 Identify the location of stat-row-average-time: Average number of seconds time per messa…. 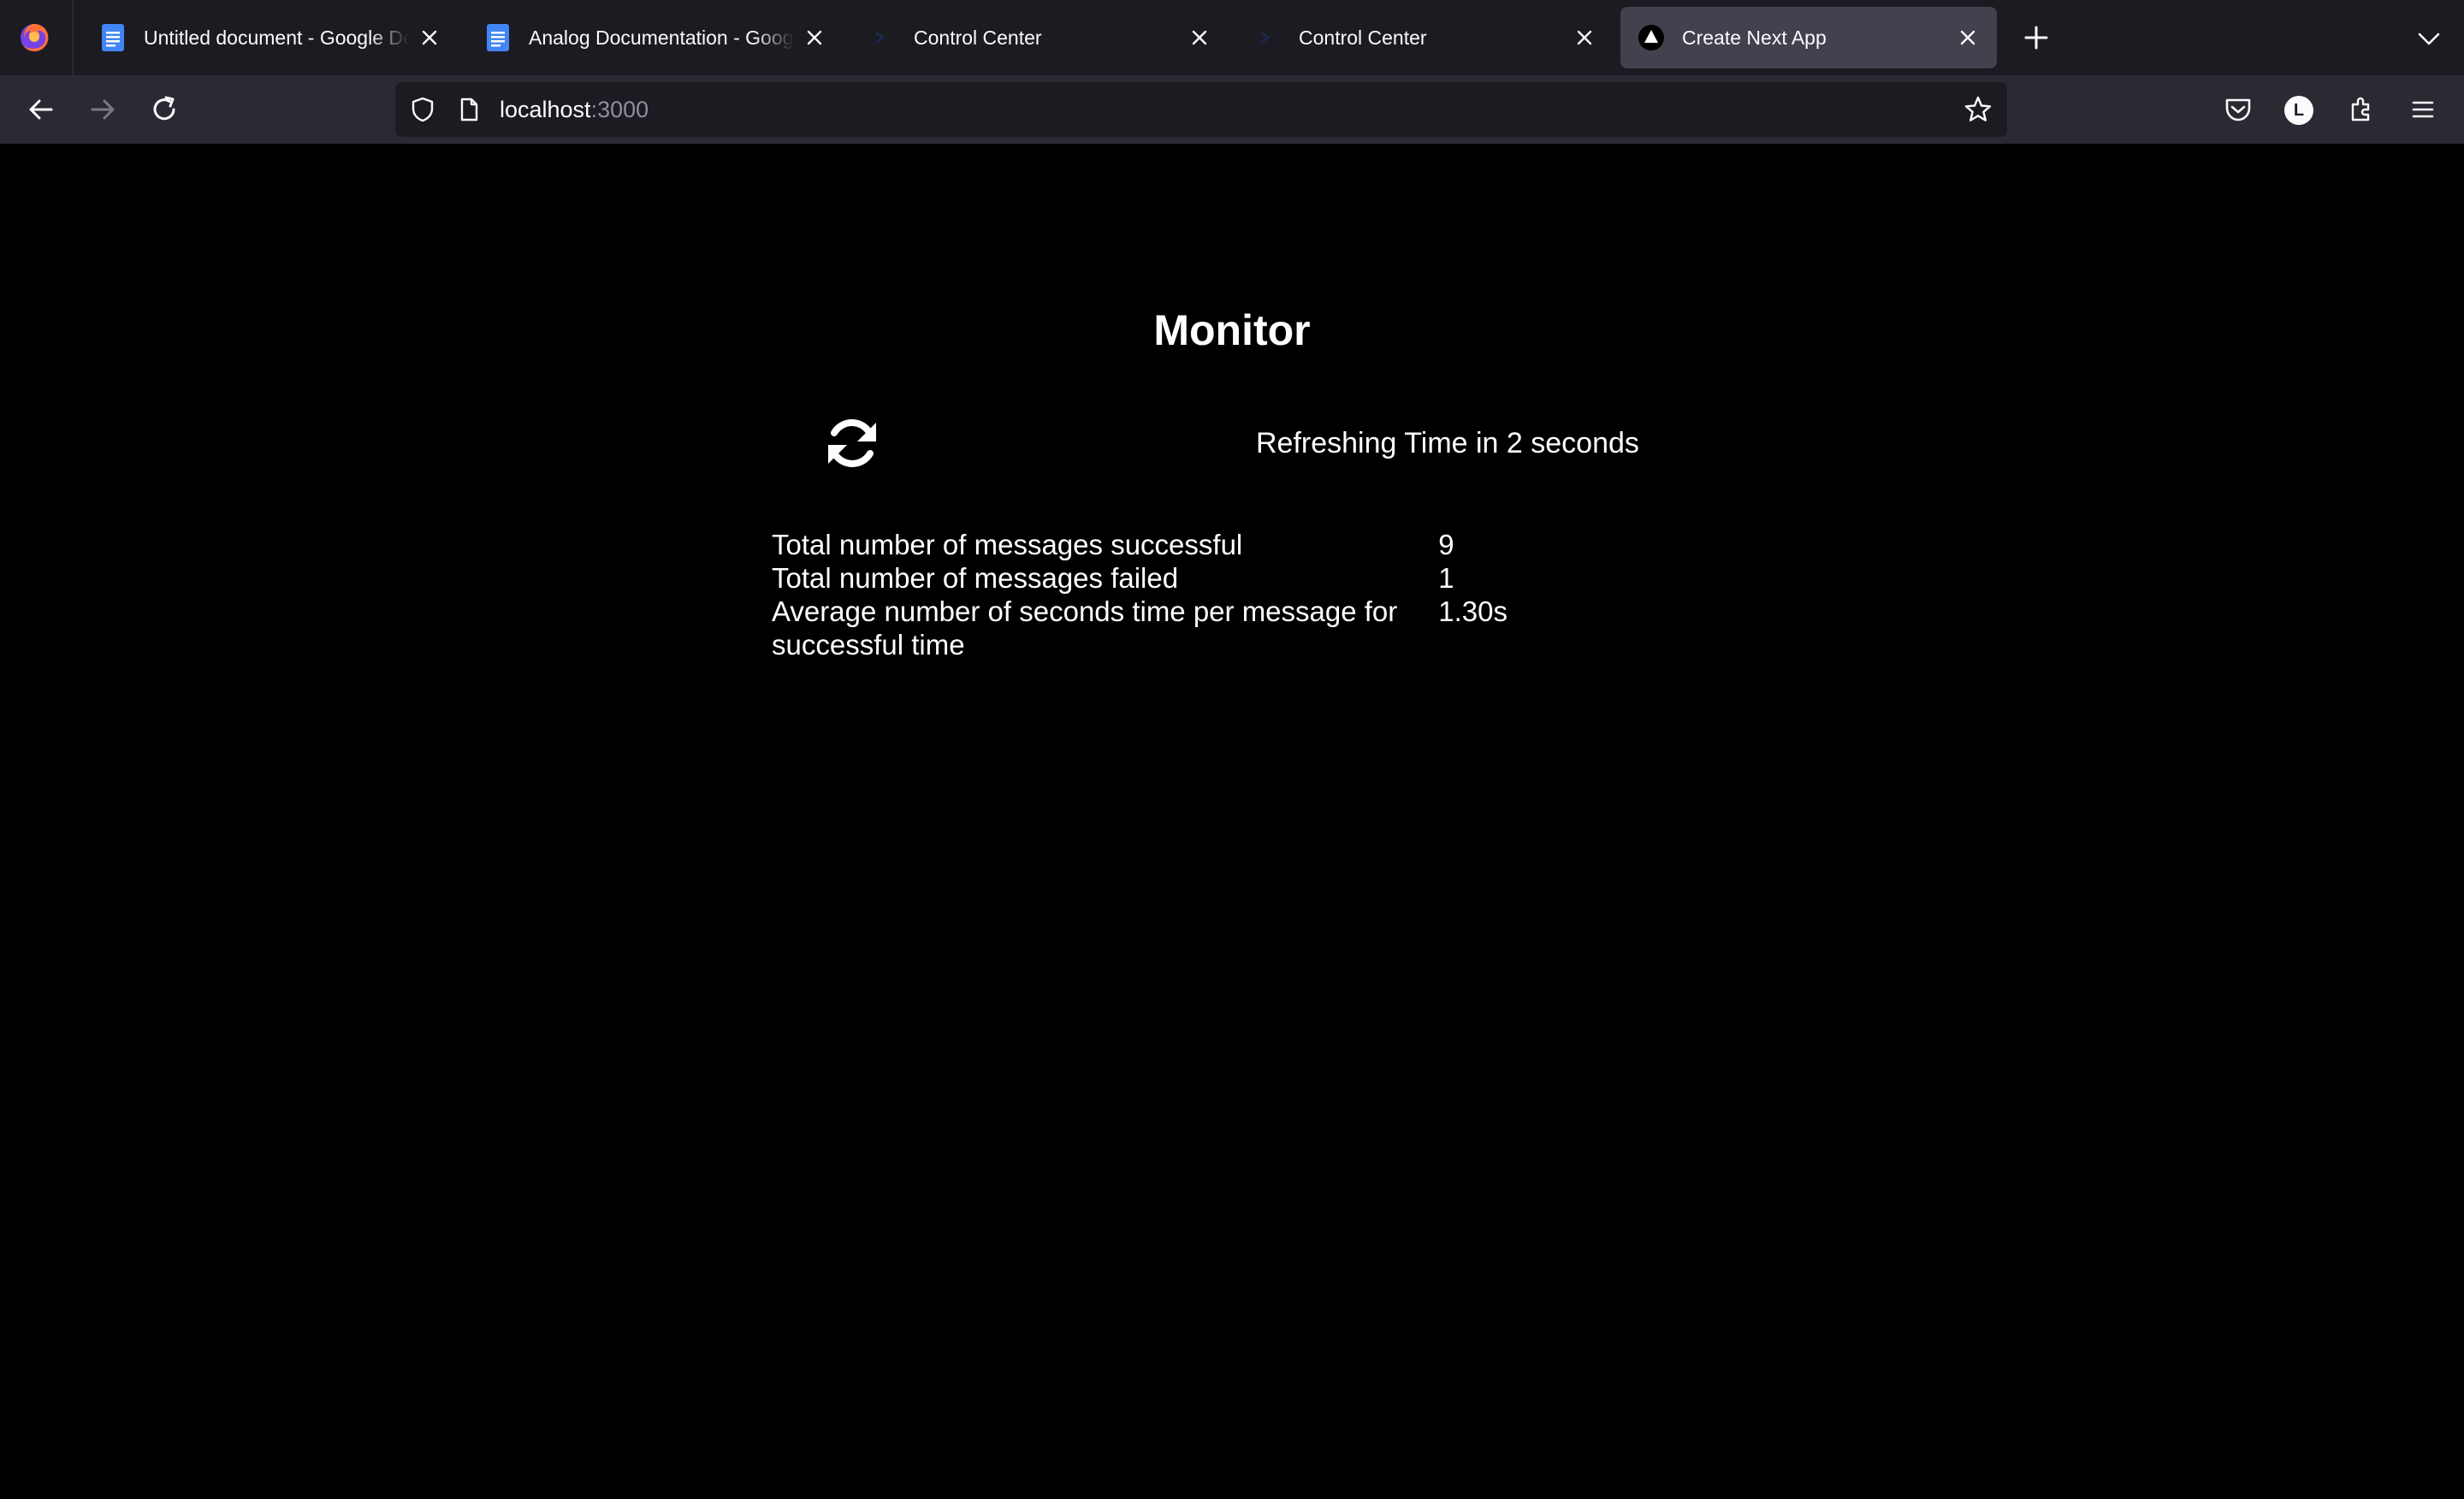
(1182, 628).